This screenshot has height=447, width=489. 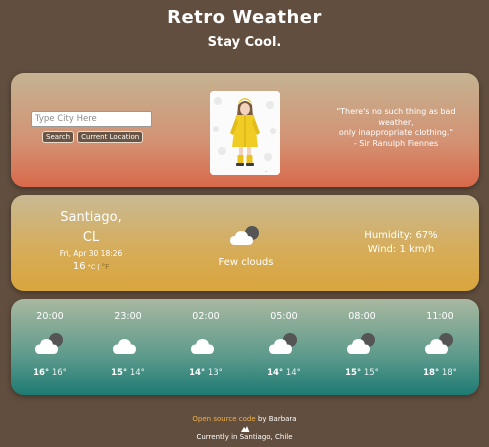 I want to click on forecast-temps: 14° 13°, so click(x=206, y=373).